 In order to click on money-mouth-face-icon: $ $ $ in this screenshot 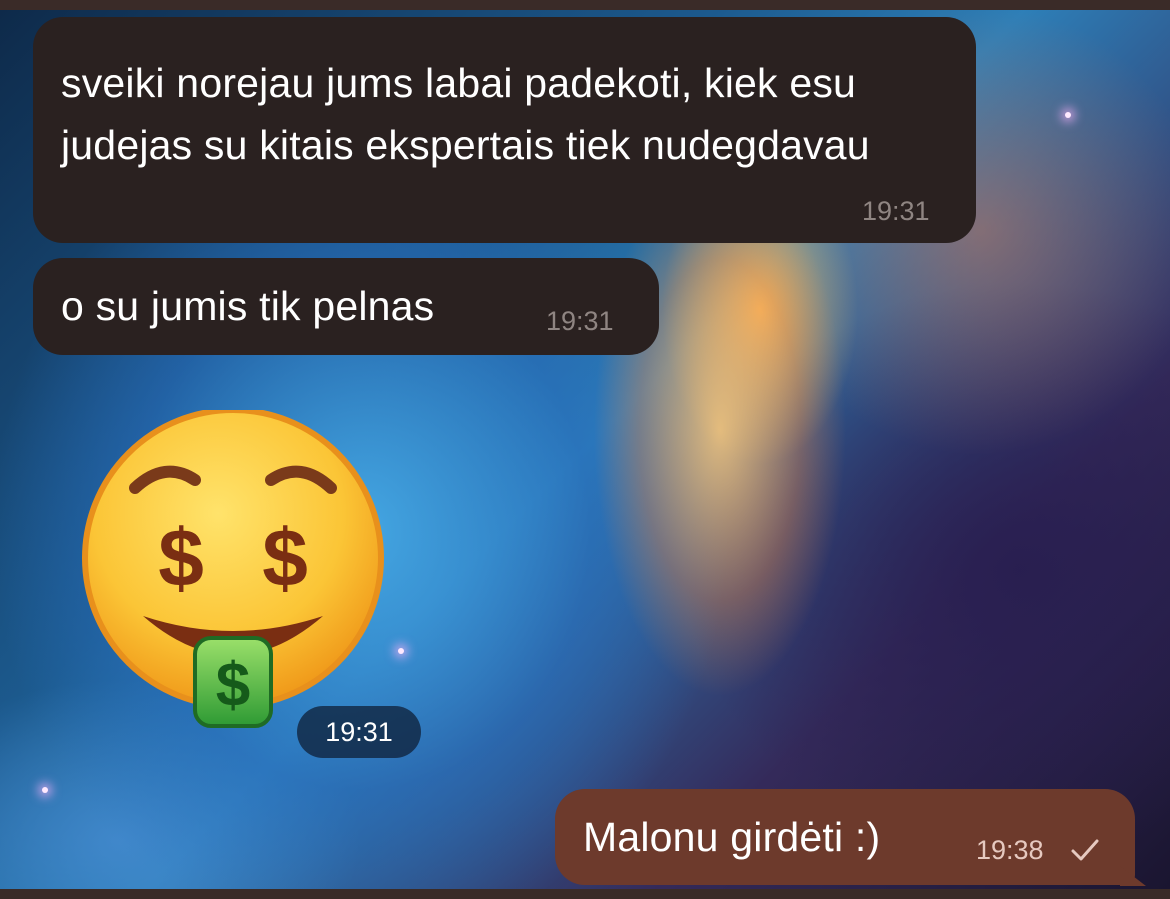, I will do `click(233, 570)`.